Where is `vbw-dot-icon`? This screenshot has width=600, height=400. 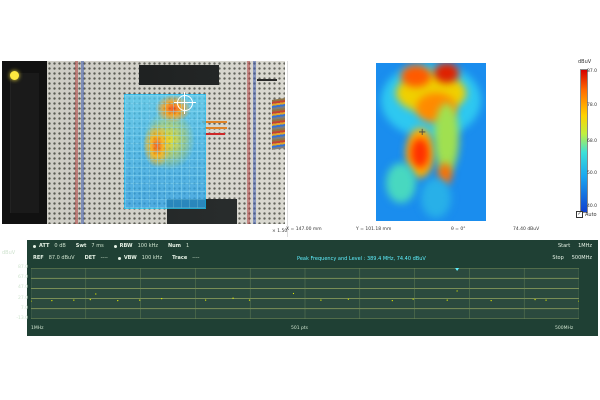
vbw-dot-icon is located at coordinates (119, 258).